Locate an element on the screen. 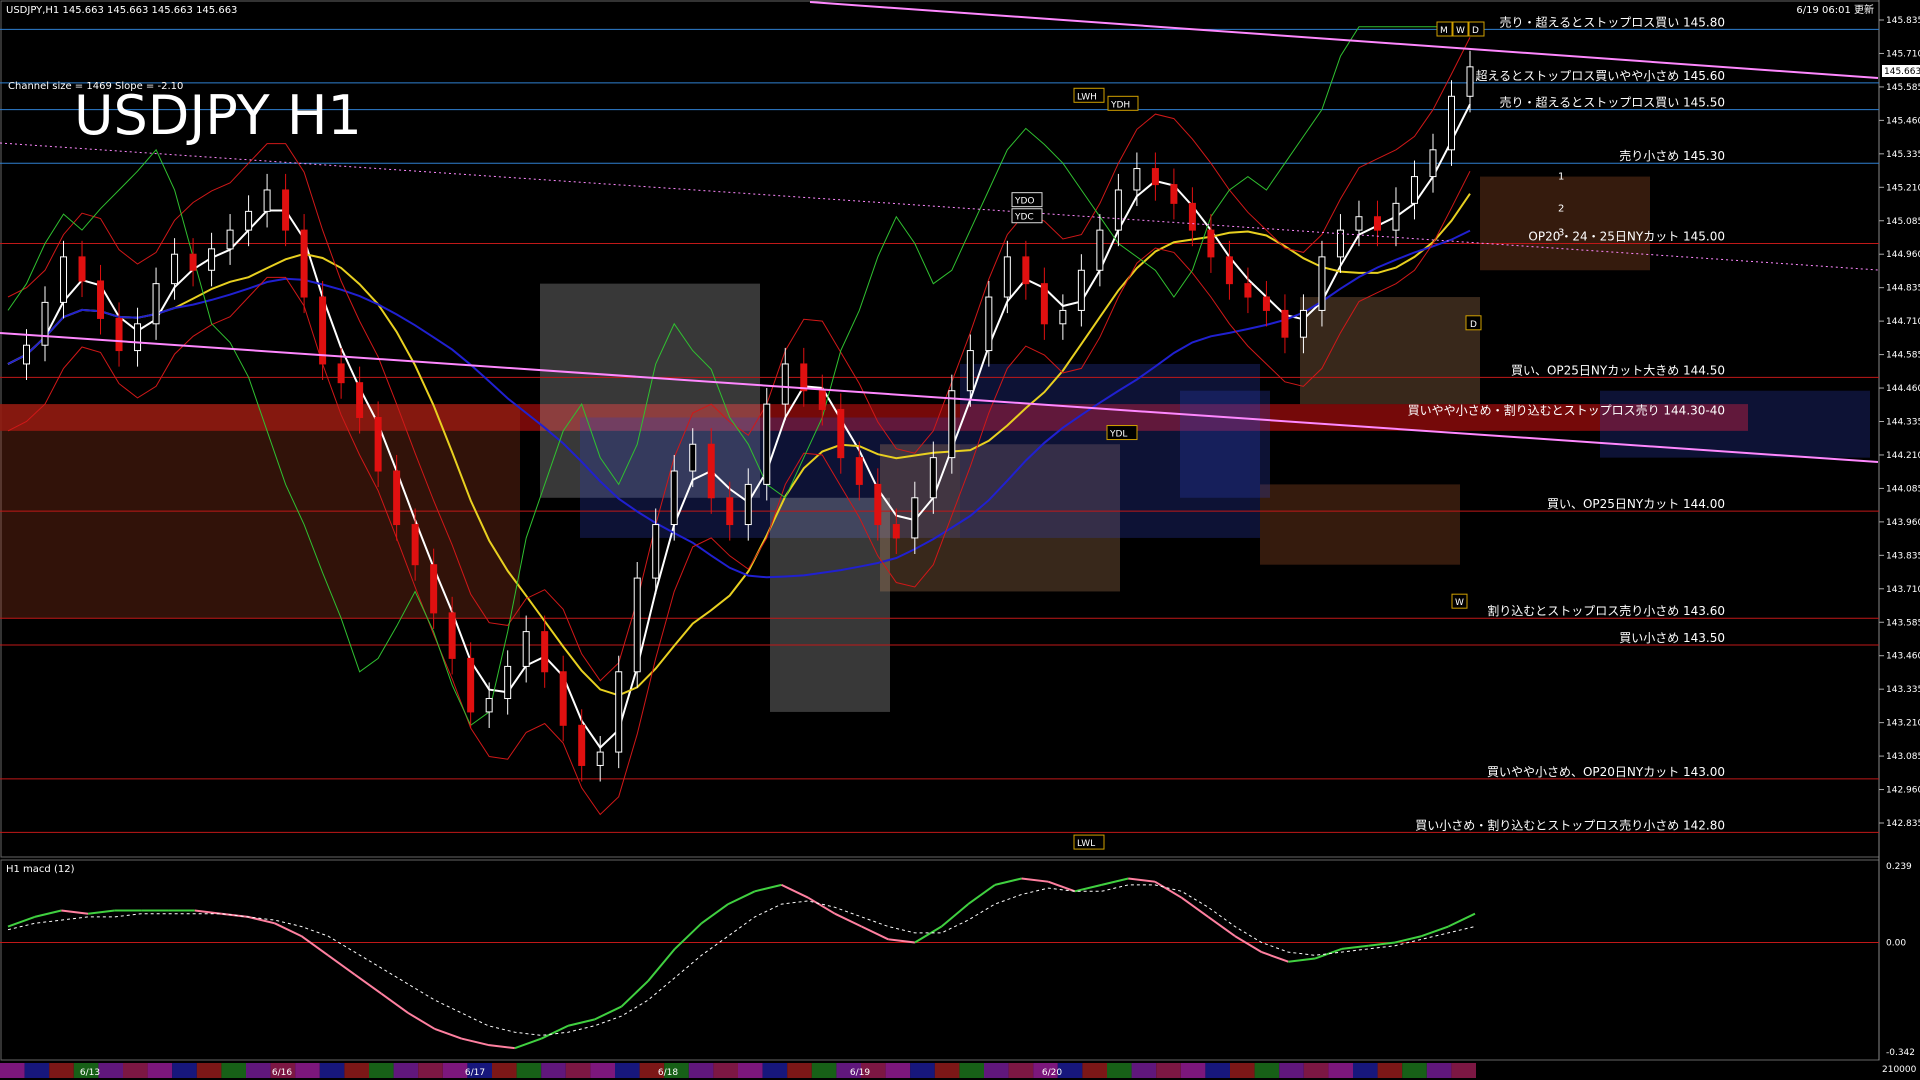 The height and width of the screenshot is (1080, 1920). date-label: 6/19 is located at coordinates (860, 1073).